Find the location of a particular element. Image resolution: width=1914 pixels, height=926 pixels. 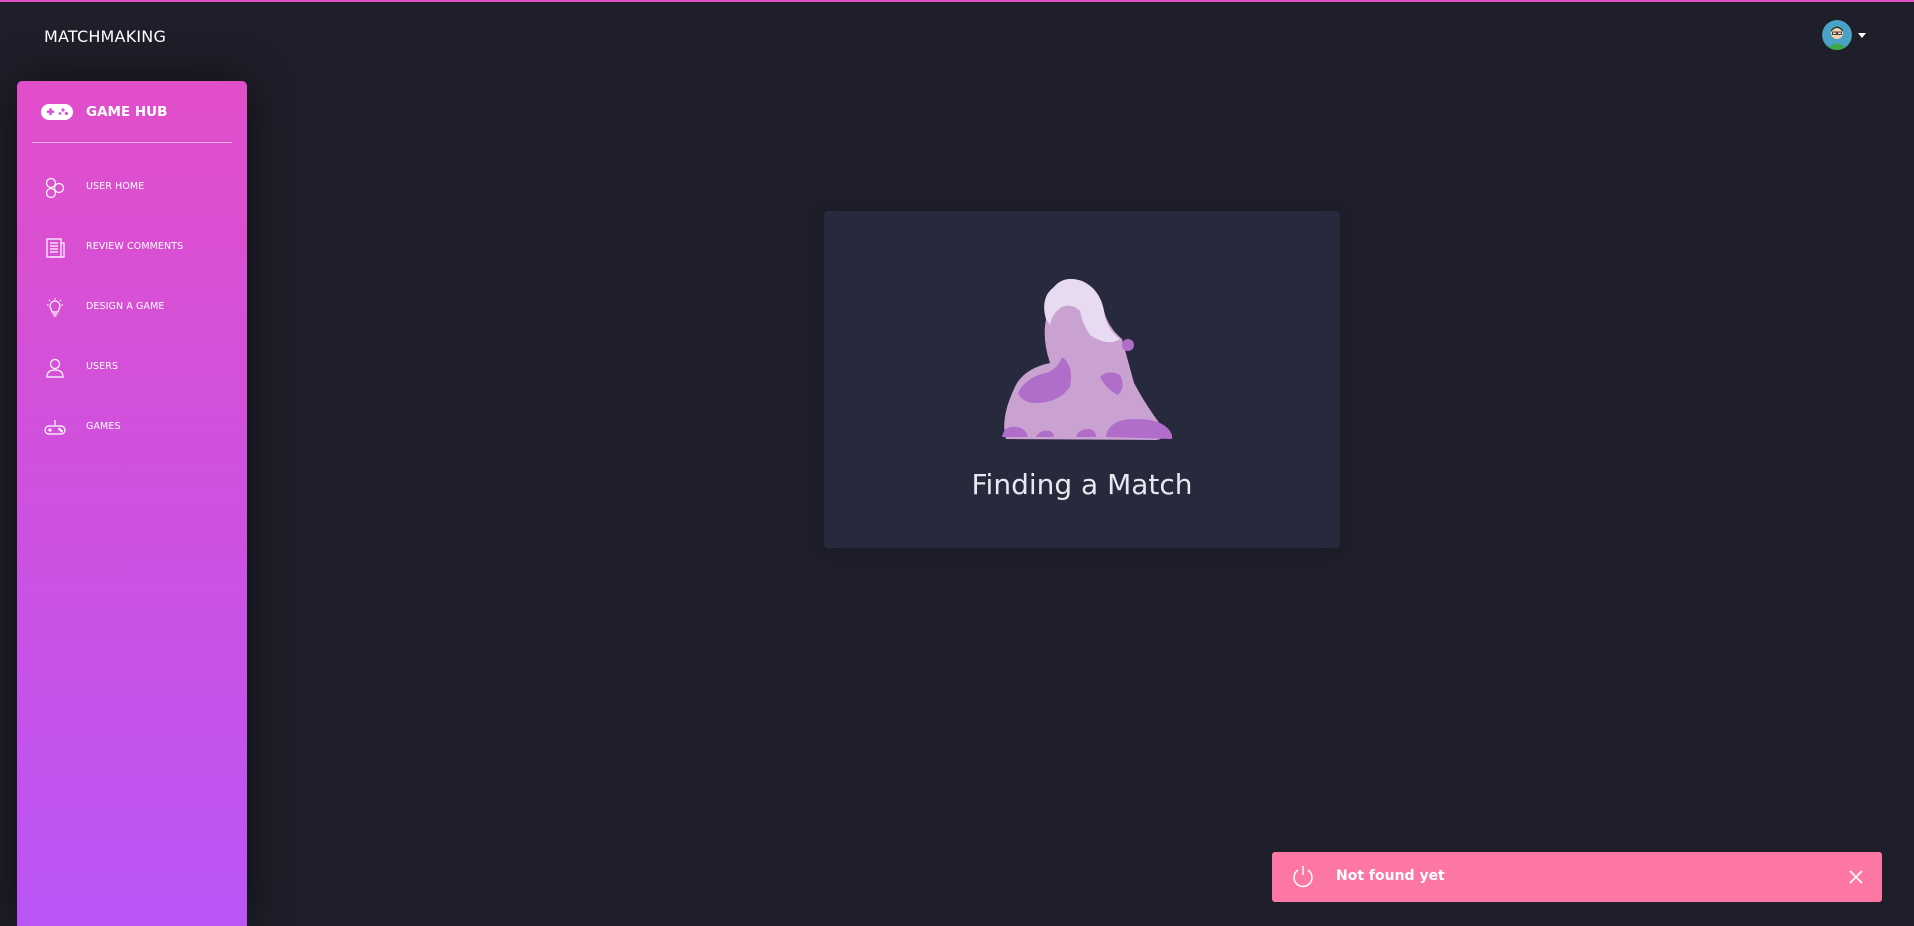

sidebar-item-label: USERS is located at coordinates (102, 366).